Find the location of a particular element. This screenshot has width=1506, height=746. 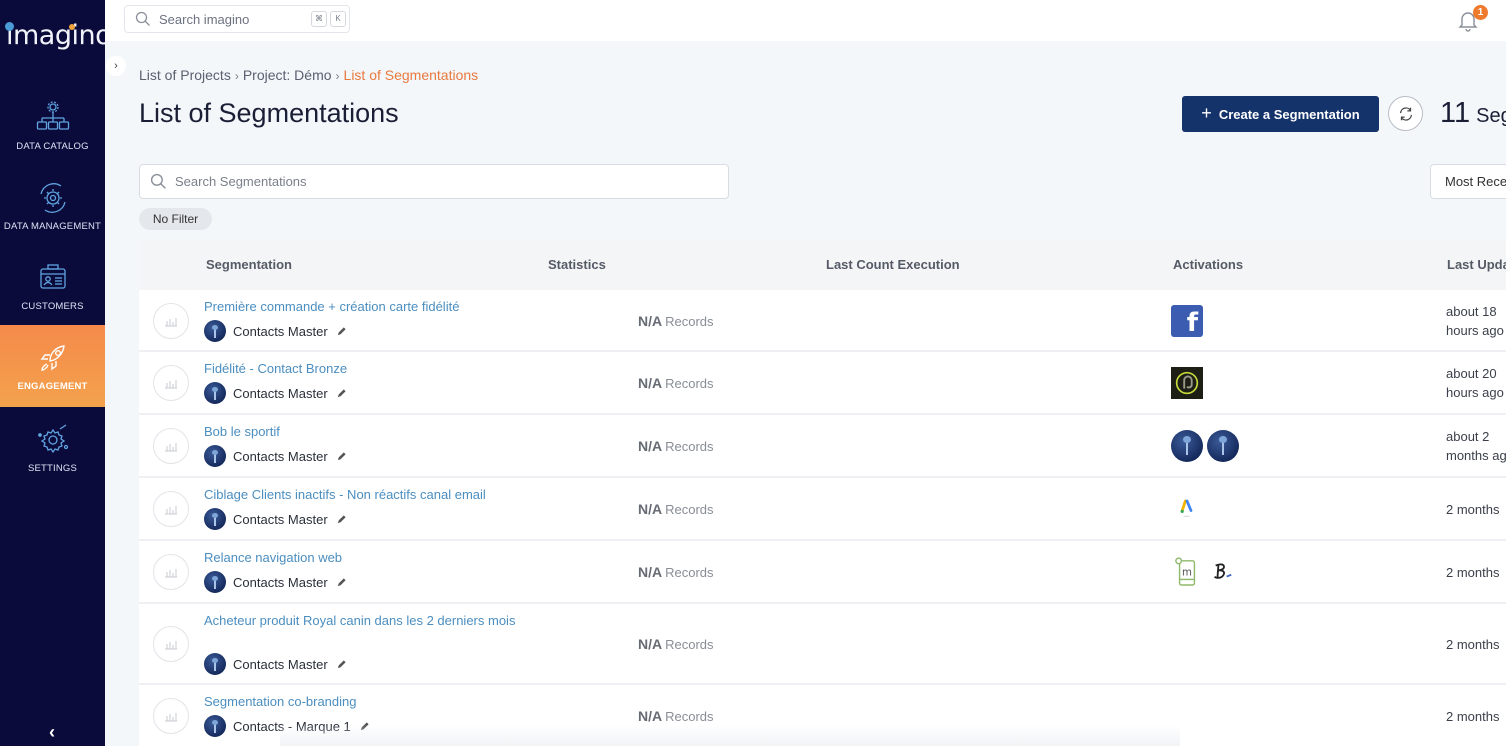

chevron-right-icon: › is located at coordinates (116, 66).